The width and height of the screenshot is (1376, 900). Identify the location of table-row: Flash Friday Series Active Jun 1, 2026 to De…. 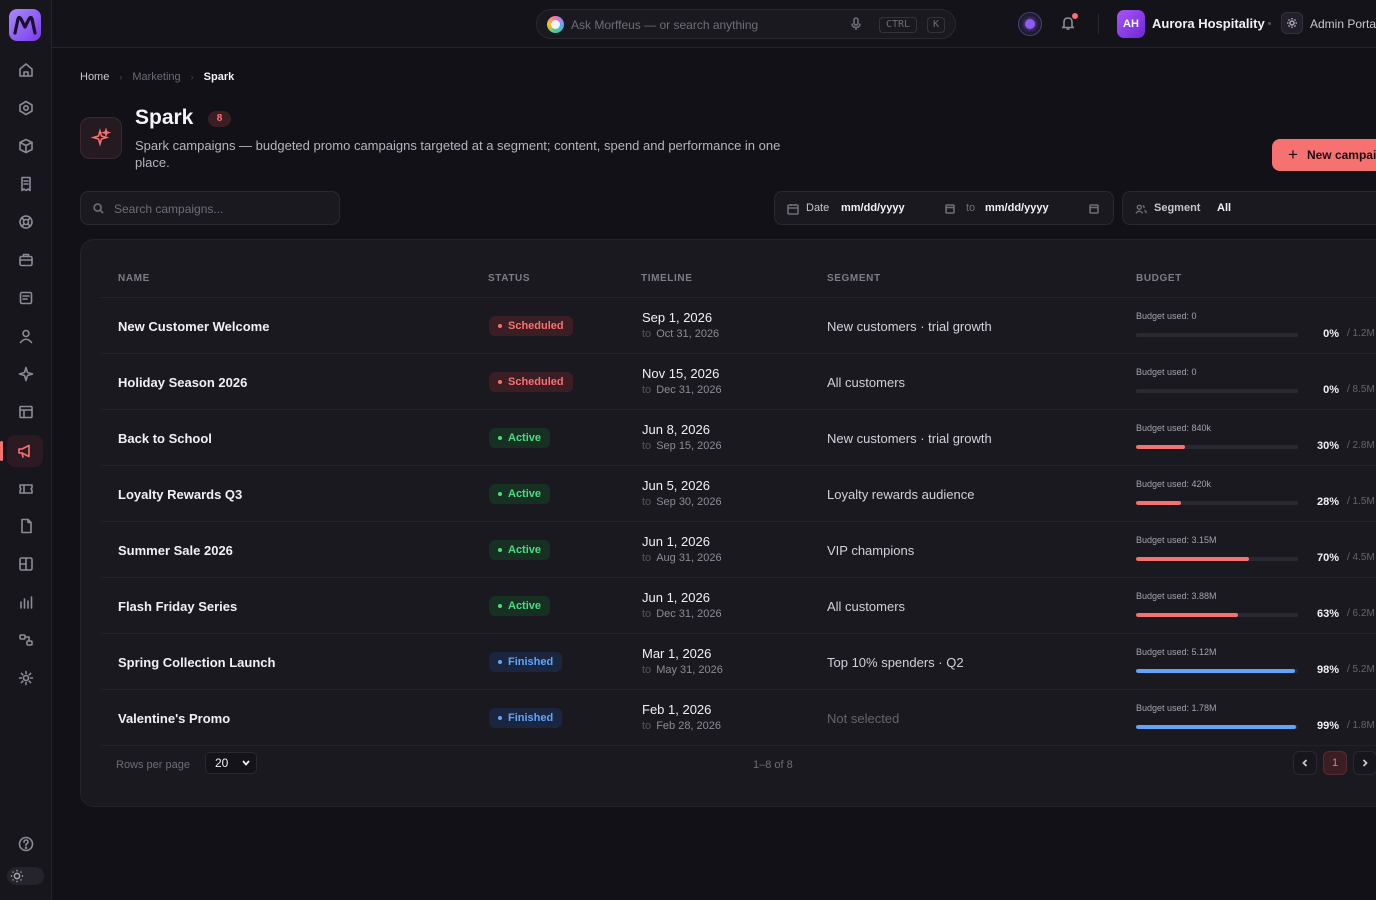
(738, 606).